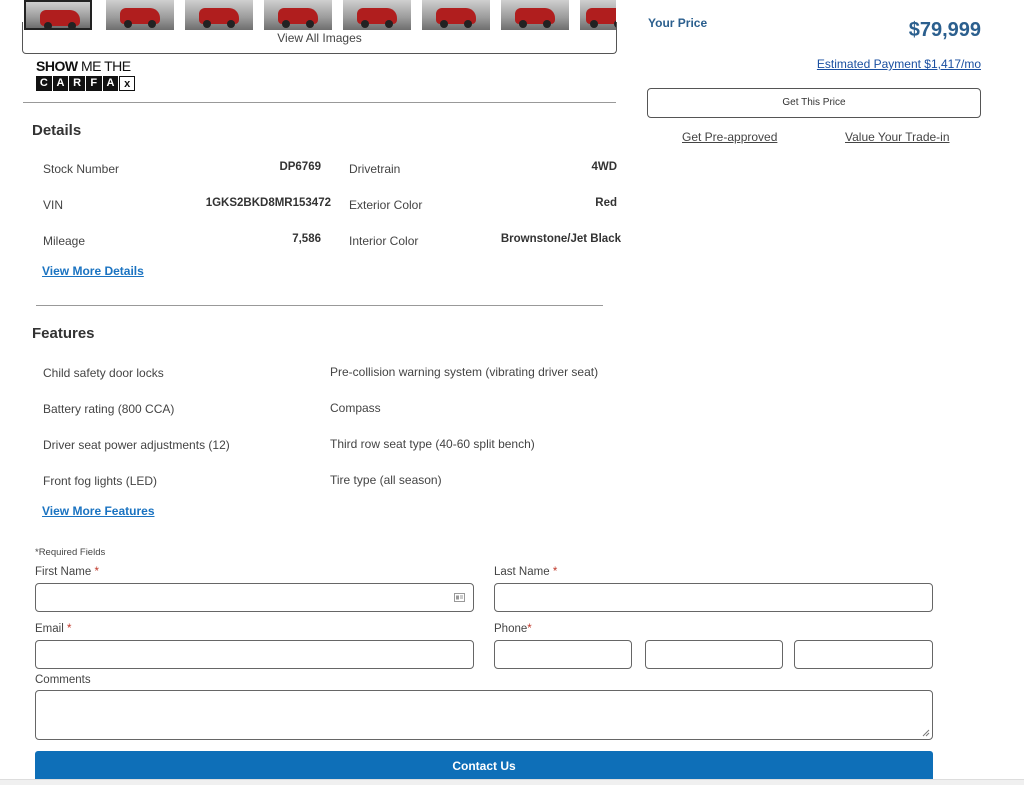 This screenshot has height=785, width=1024. What do you see at coordinates (127, 83) in the screenshot?
I see `carfax-letter: x` at bounding box center [127, 83].